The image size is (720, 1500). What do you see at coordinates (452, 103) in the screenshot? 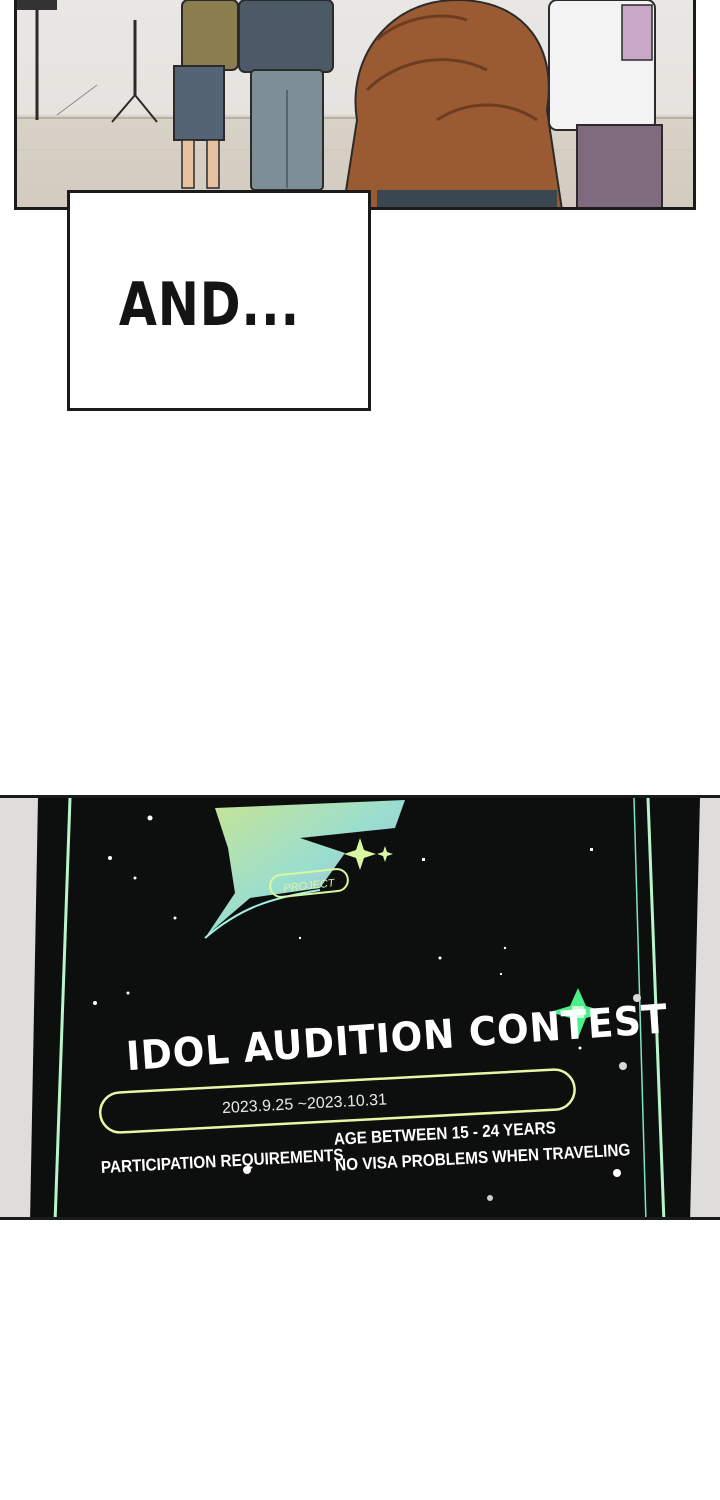
I see `person-brown-hair` at bounding box center [452, 103].